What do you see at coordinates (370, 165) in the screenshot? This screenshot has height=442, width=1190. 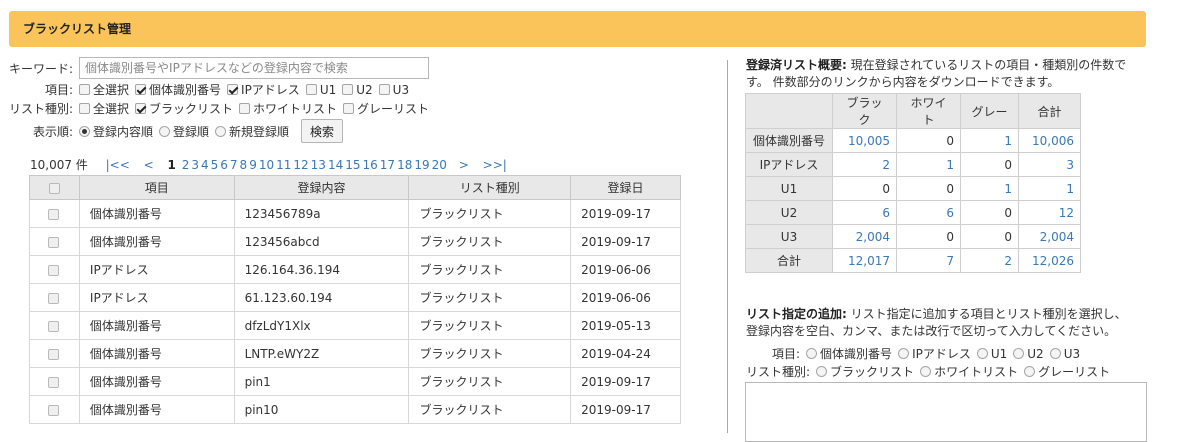 I see `page-link: 16` at bounding box center [370, 165].